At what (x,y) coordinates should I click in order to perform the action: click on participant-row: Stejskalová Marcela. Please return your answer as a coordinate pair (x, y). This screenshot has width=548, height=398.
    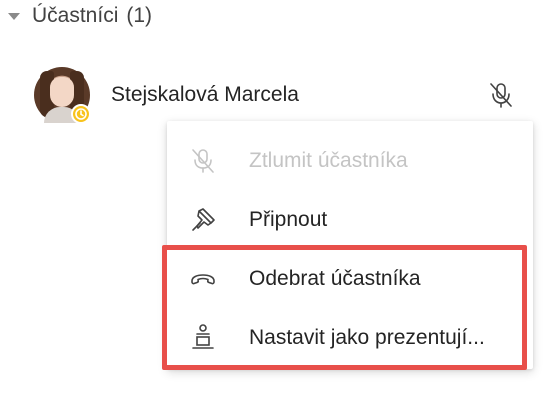
    Looking at the image, I should click on (278, 95).